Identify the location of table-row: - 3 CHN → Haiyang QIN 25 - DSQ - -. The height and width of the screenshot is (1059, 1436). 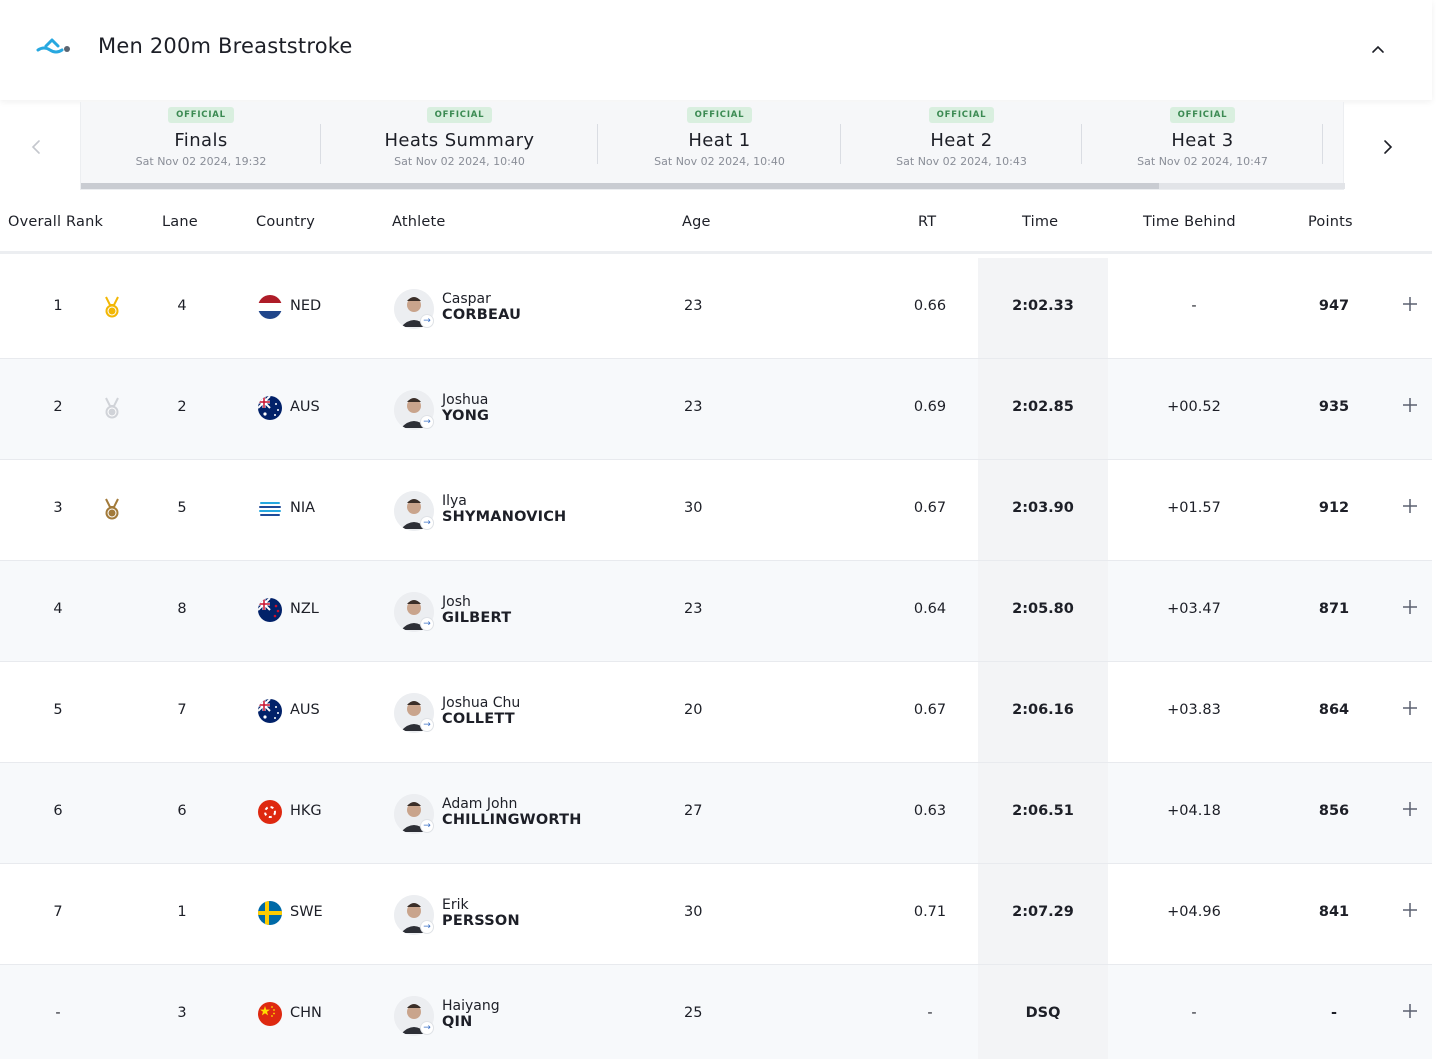
(716, 1012).